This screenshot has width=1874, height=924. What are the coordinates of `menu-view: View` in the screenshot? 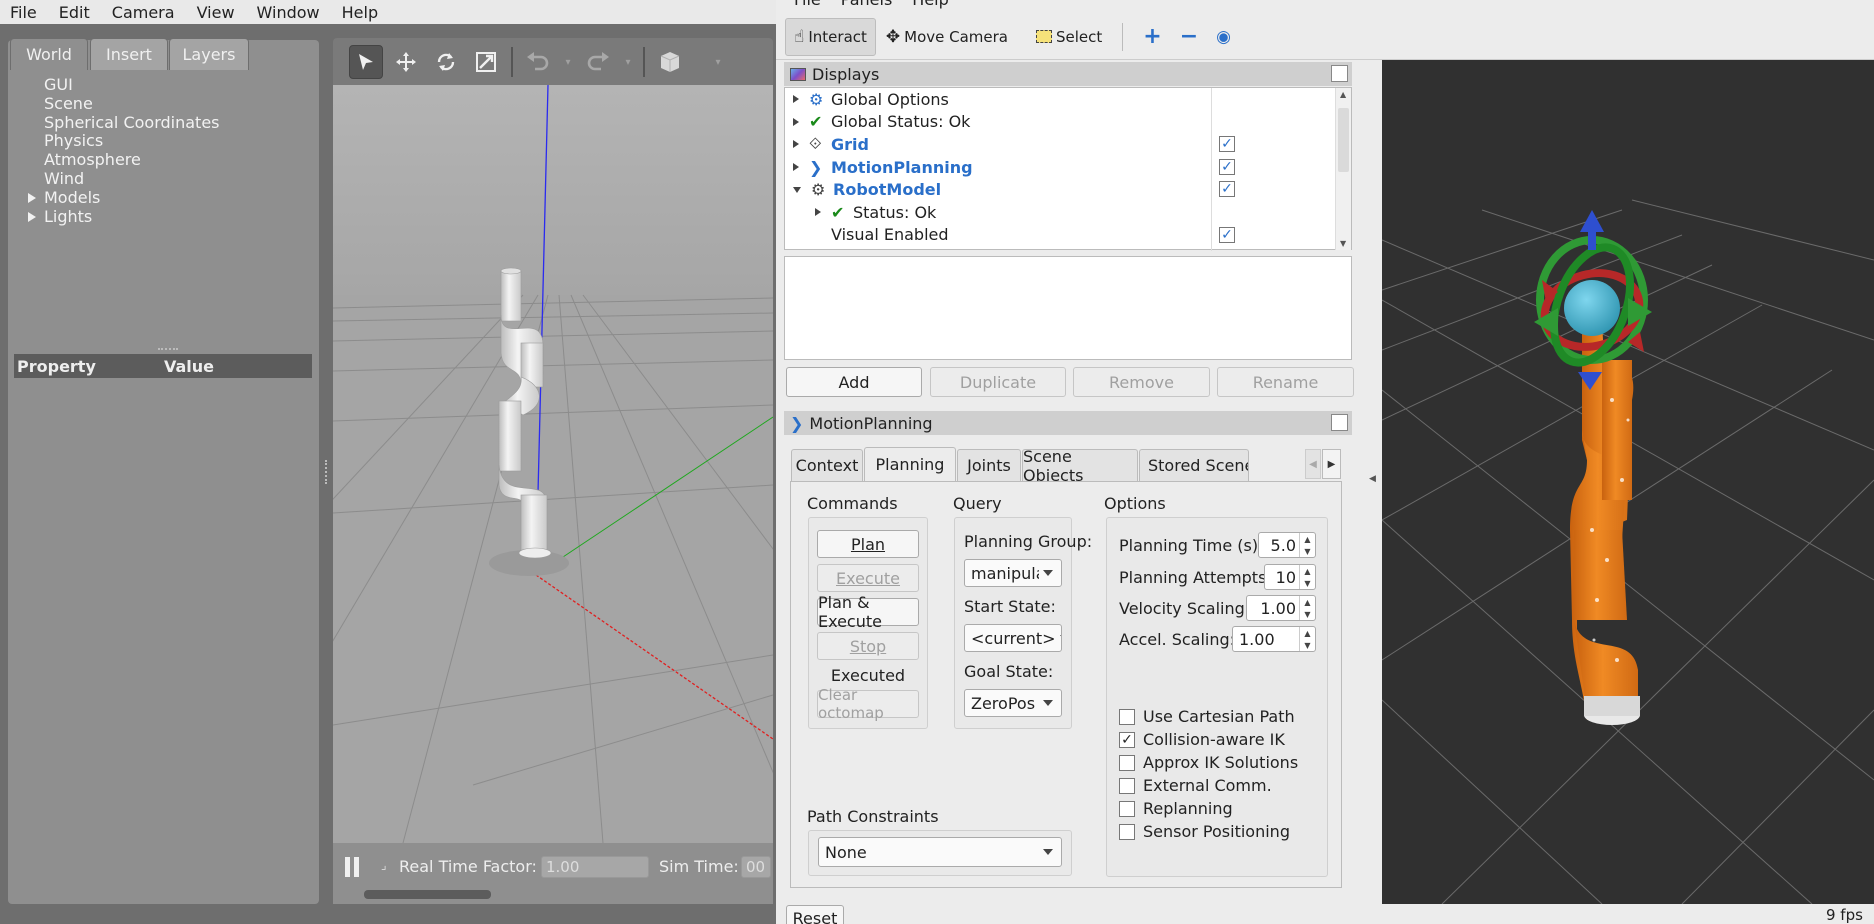 It's located at (216, 12).